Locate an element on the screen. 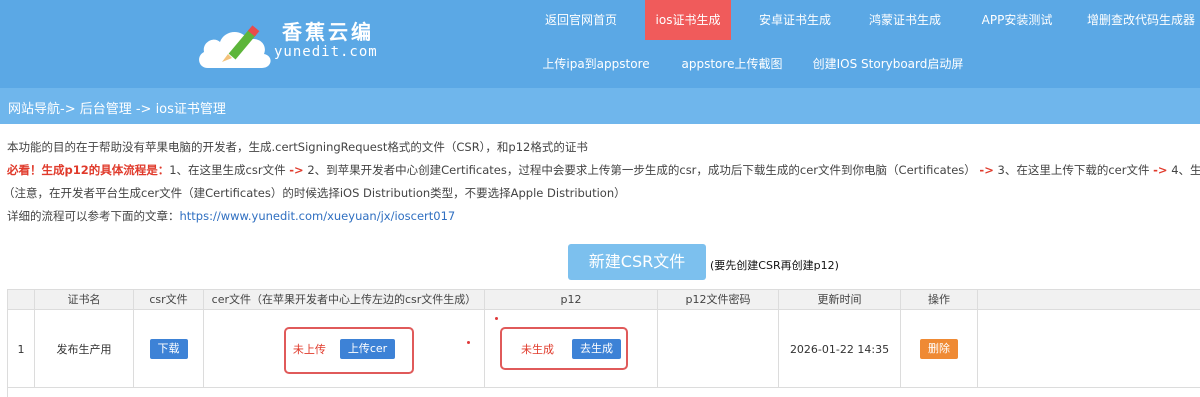 The width and height of the screenshot is (1200, 397). header-p12-password: p12文件密码 is located at coordinates (718, 300).